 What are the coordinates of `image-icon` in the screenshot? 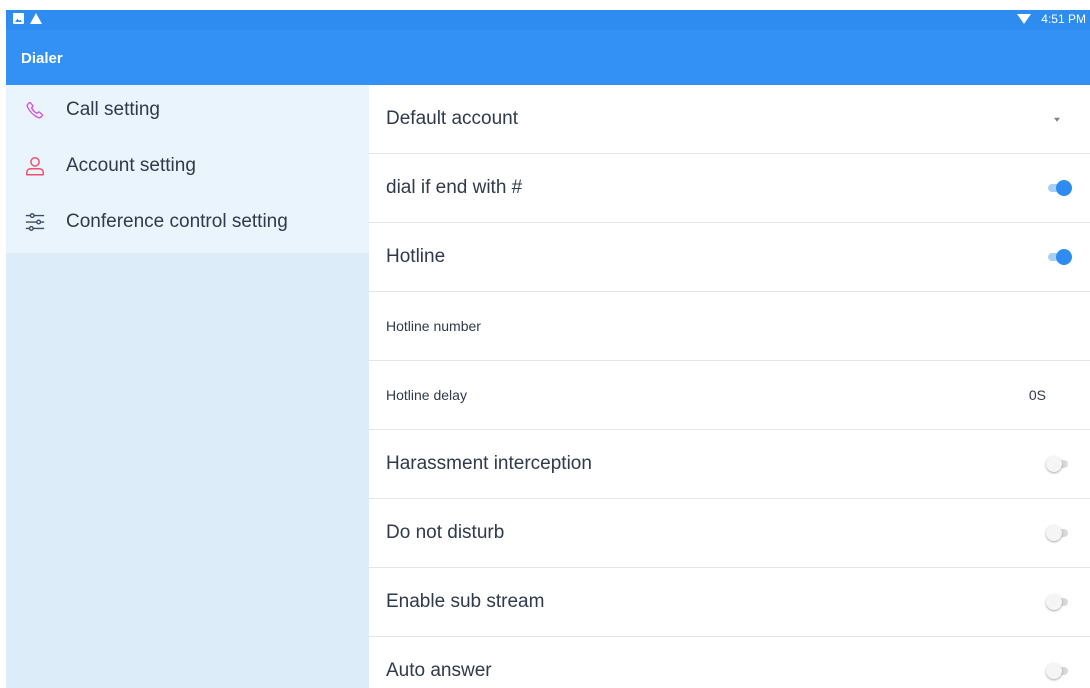 It's located at (18, 18).